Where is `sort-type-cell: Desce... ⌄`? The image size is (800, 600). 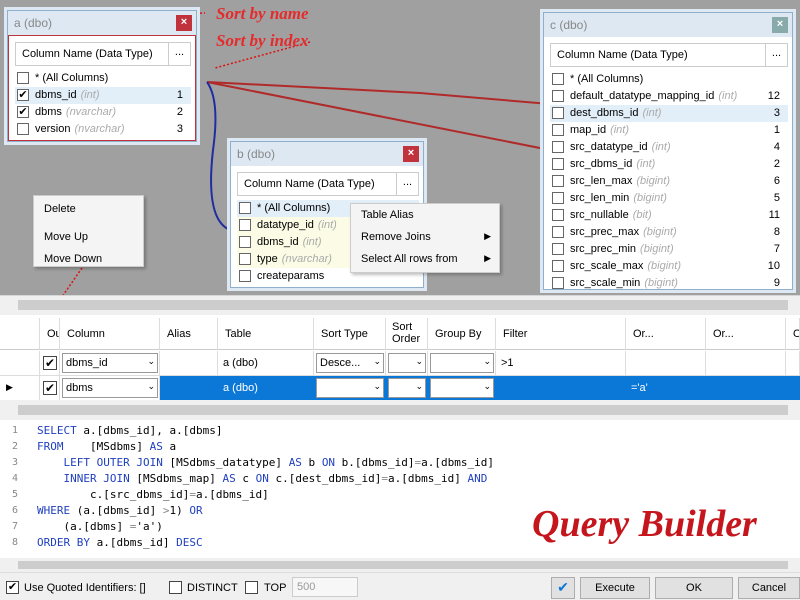
sort-type-cell: Desce... ⌄ is located at coordinates (350, 363).